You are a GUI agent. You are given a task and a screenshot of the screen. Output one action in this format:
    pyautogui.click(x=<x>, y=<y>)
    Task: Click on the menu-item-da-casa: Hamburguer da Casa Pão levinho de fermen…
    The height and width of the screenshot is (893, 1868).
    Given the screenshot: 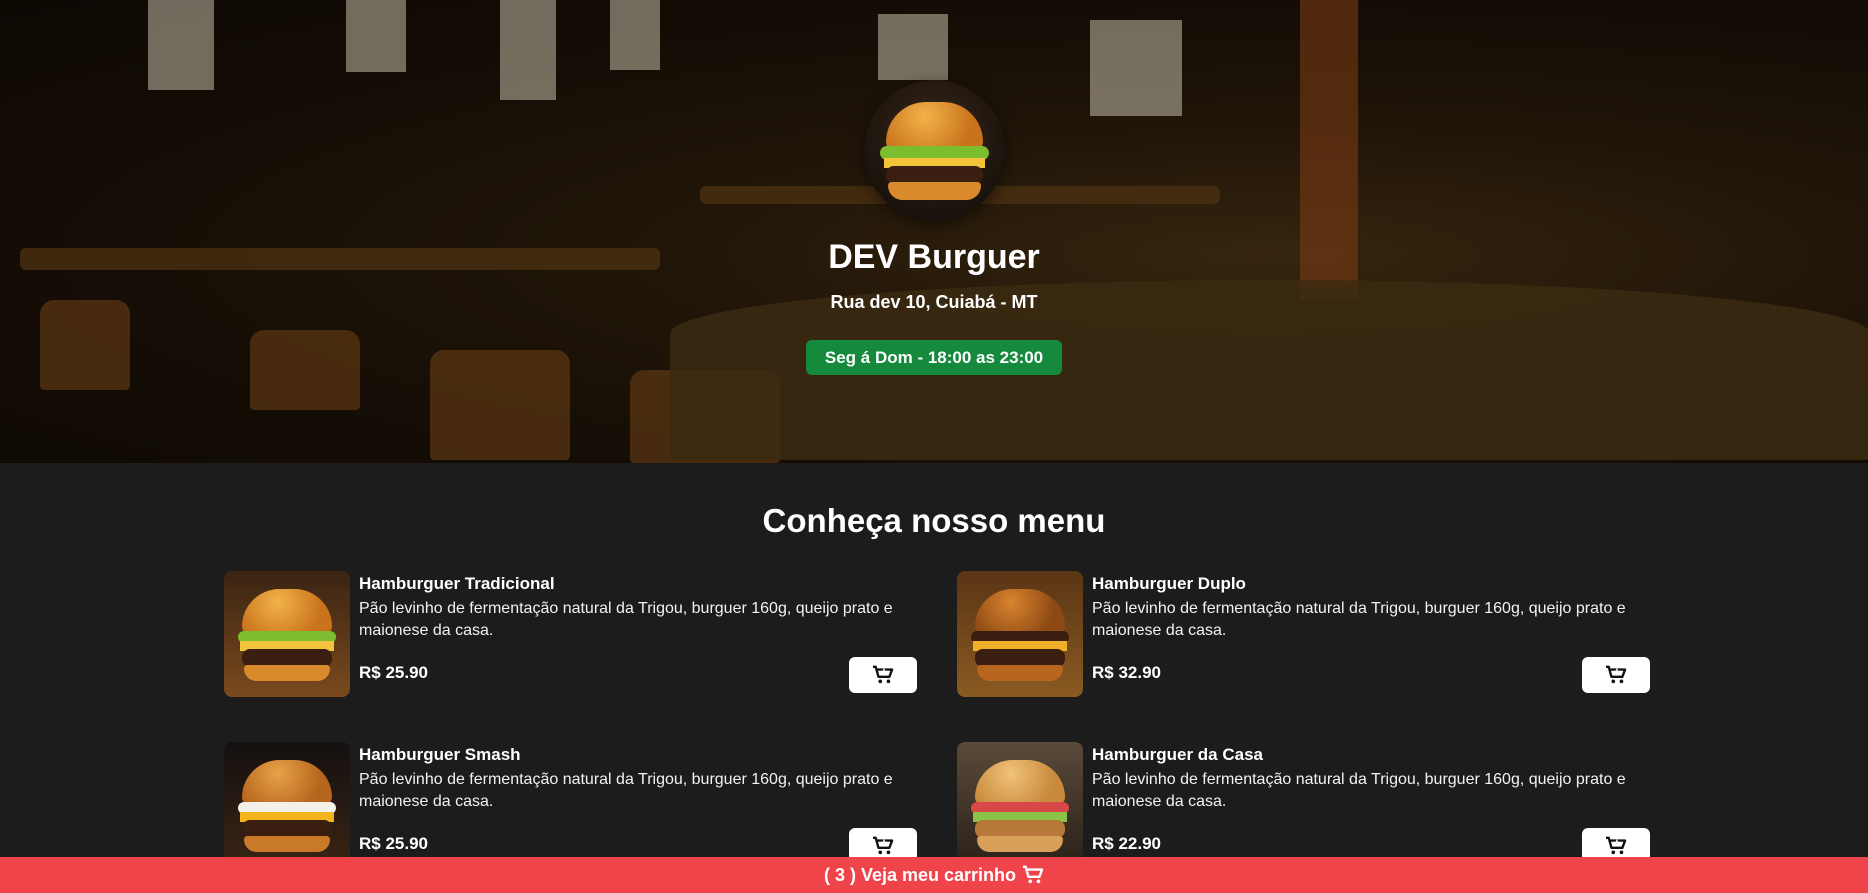 What is the action you would take?
    pyautogui.click(x=1303, y=805)
    